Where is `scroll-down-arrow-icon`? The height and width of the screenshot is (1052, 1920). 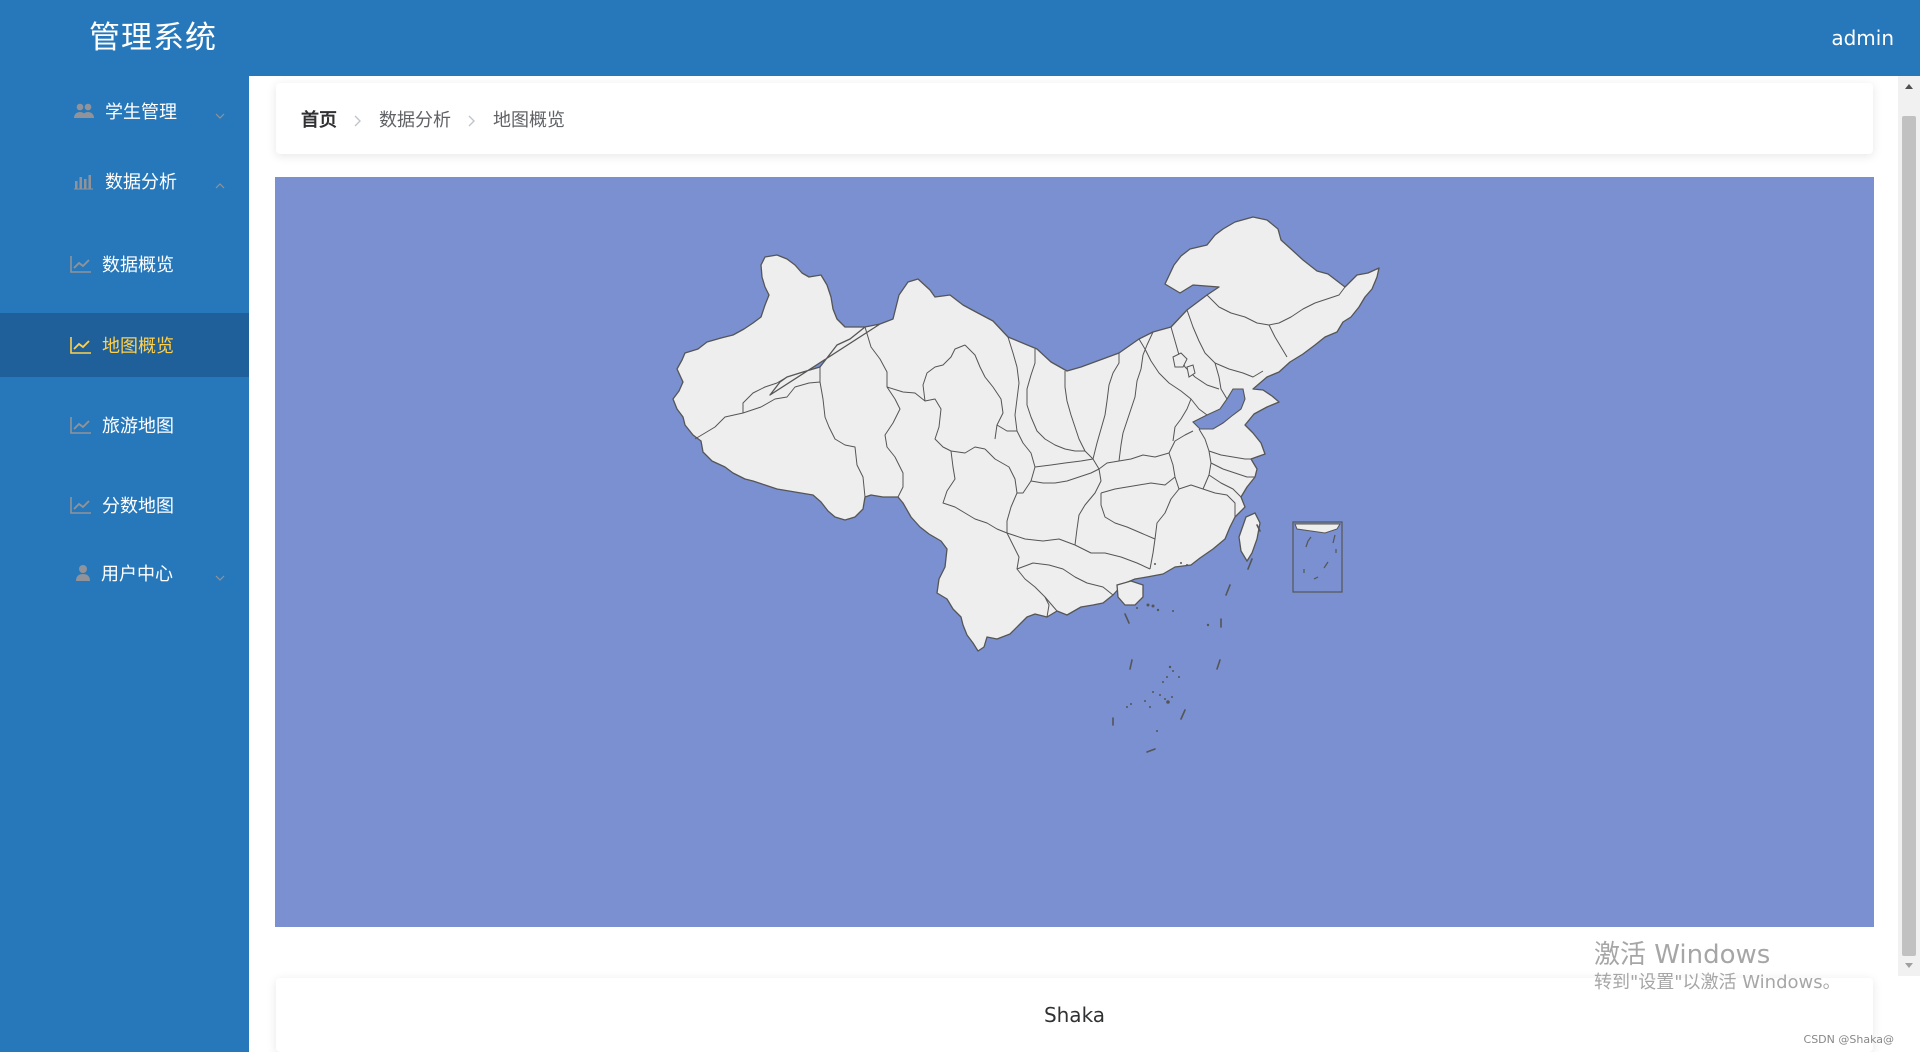
scroll-down-arrow-icon is located at coordinates (1909, 966).